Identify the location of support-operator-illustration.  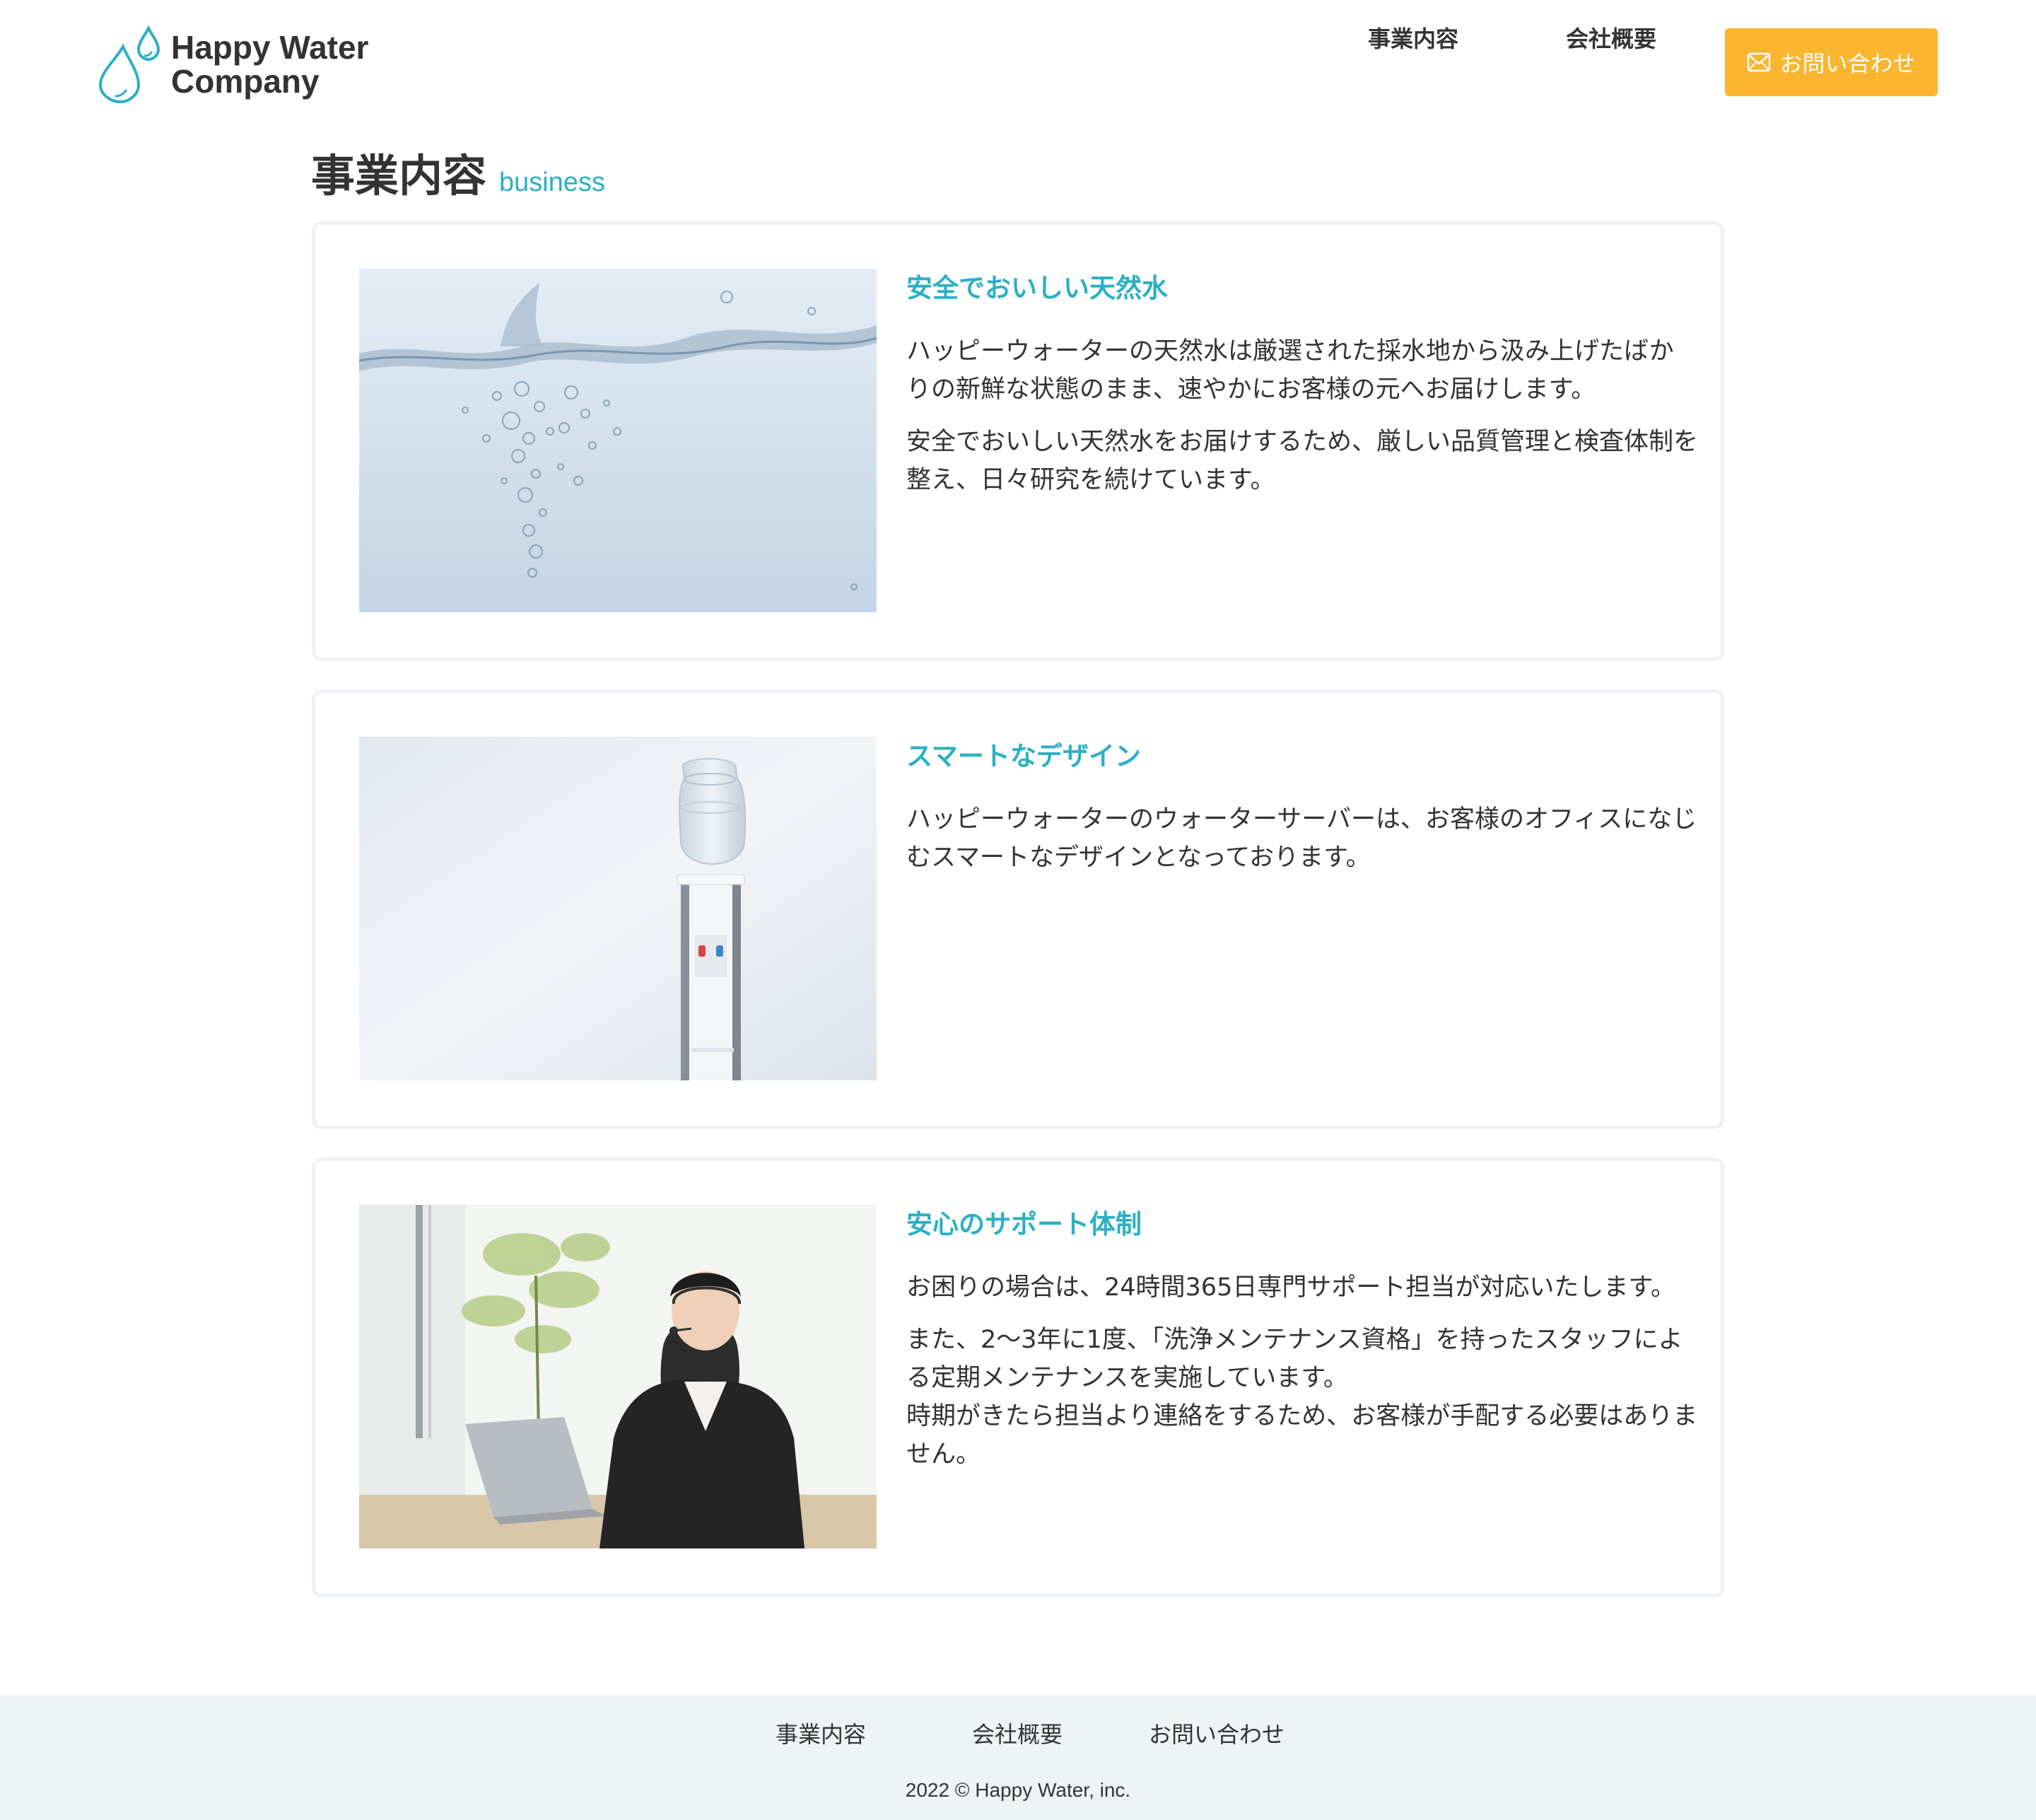
(618, 1376).